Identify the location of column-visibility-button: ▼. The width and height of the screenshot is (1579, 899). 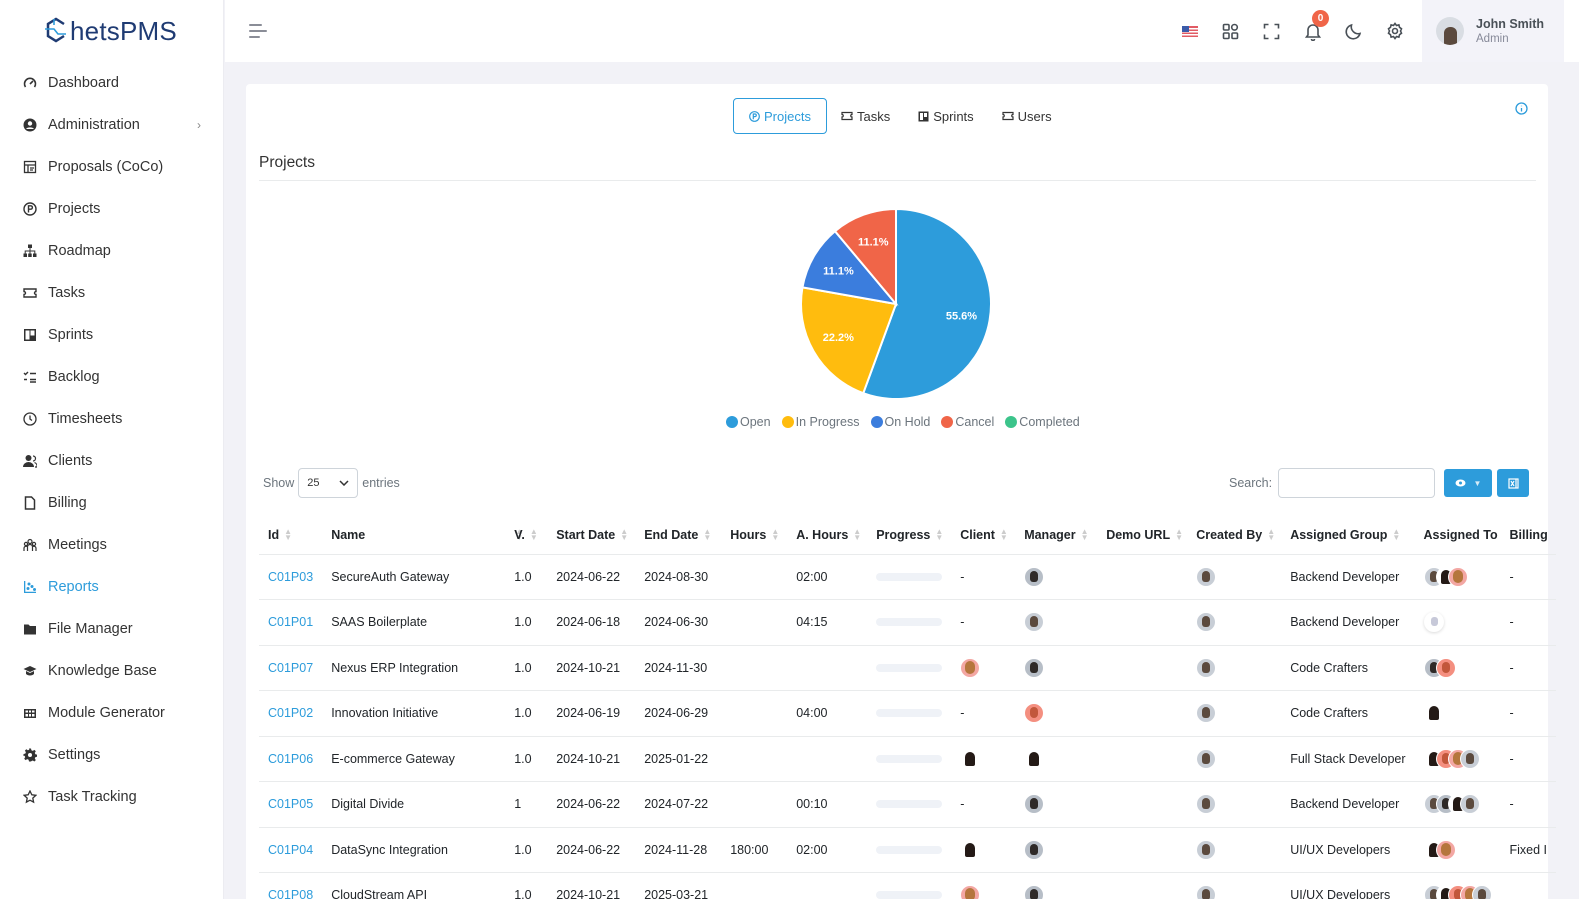
(1468, 483).